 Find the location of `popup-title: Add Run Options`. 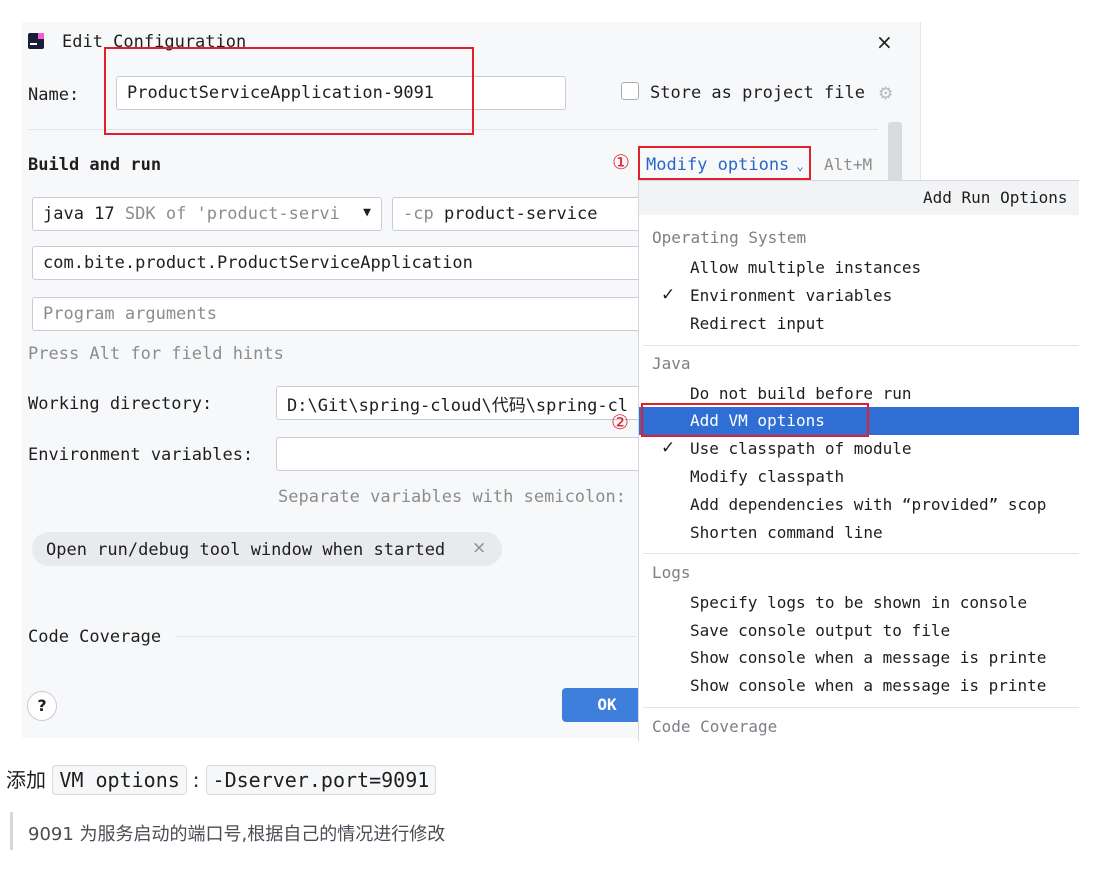

popup-title: Add Run Options is located at coordinates (995, 197).